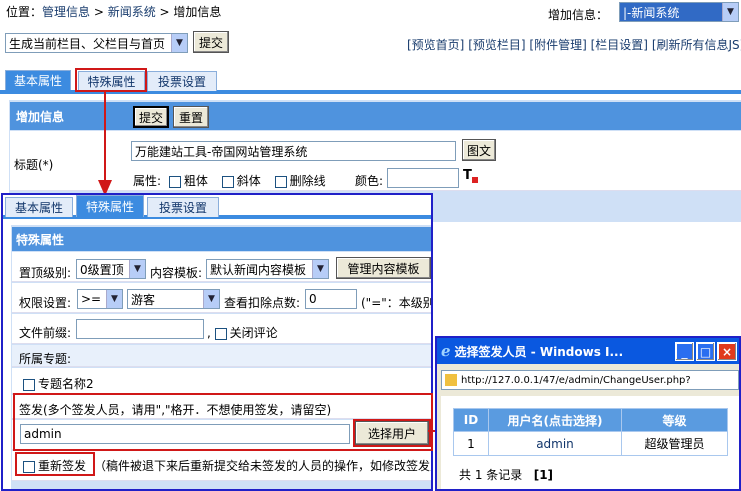  Describe the element at coordinates (197, 12) in the screenshot. I see `breadcrumb-item-current: 增加信息` at that location.